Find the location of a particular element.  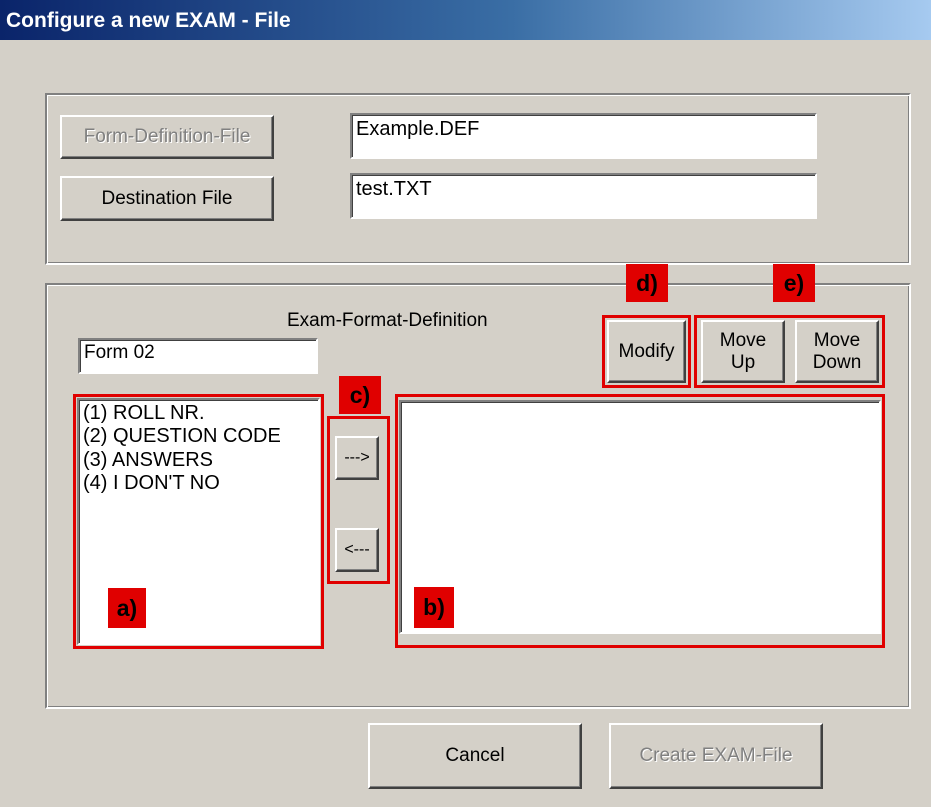

cancel-button: Cancel is located at coordinates (475, 756).